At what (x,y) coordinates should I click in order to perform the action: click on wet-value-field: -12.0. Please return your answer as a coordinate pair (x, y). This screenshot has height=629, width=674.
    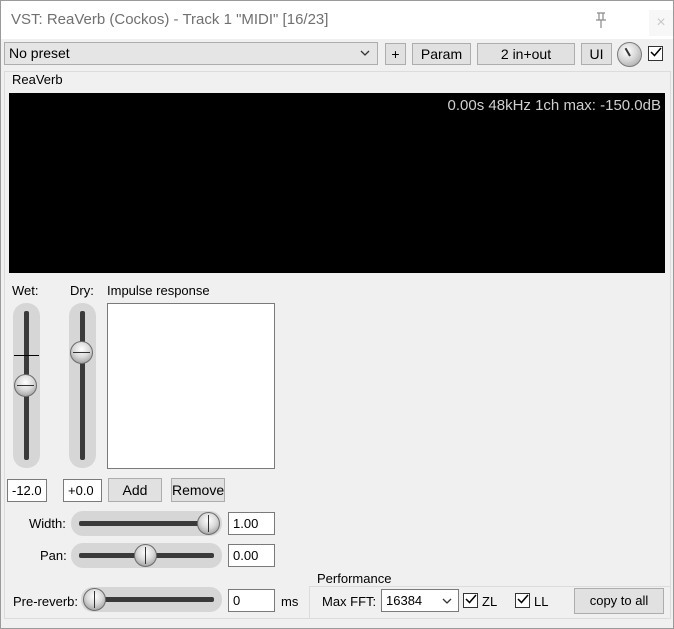
    Looking at the image, I should click on (27, 490).